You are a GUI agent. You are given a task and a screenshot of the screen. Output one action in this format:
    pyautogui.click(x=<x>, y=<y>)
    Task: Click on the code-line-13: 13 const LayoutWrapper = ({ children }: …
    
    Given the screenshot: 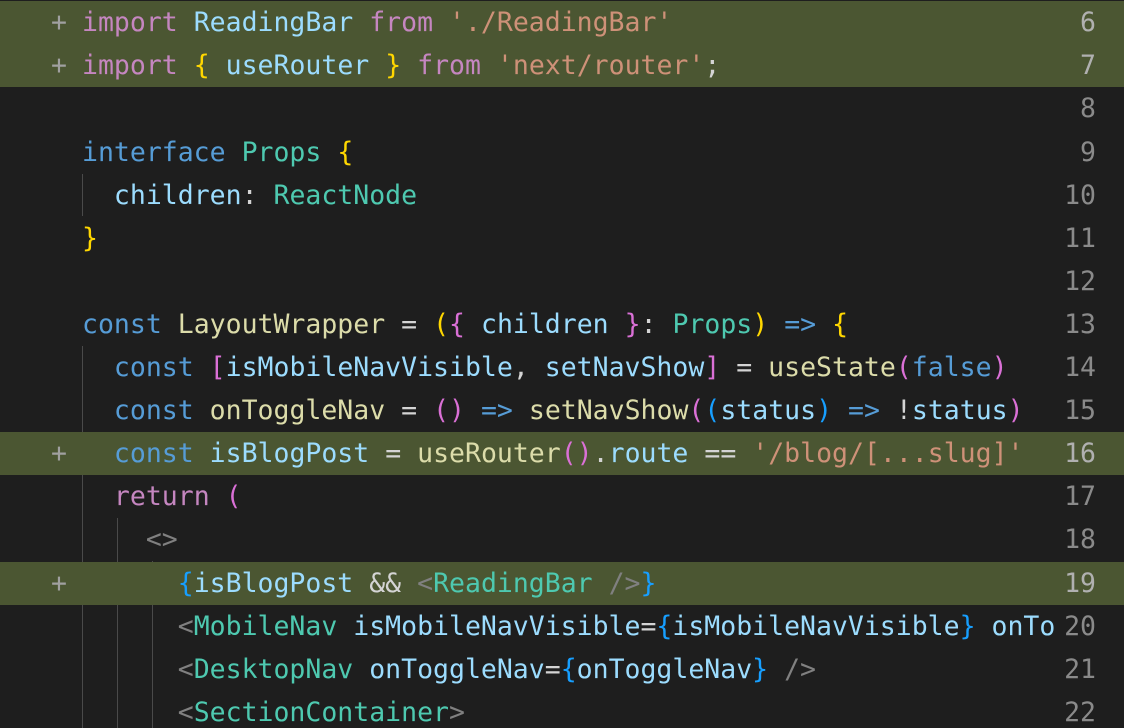 What is the action you would take?
    pyautogui.click(x=562, y=324)
    